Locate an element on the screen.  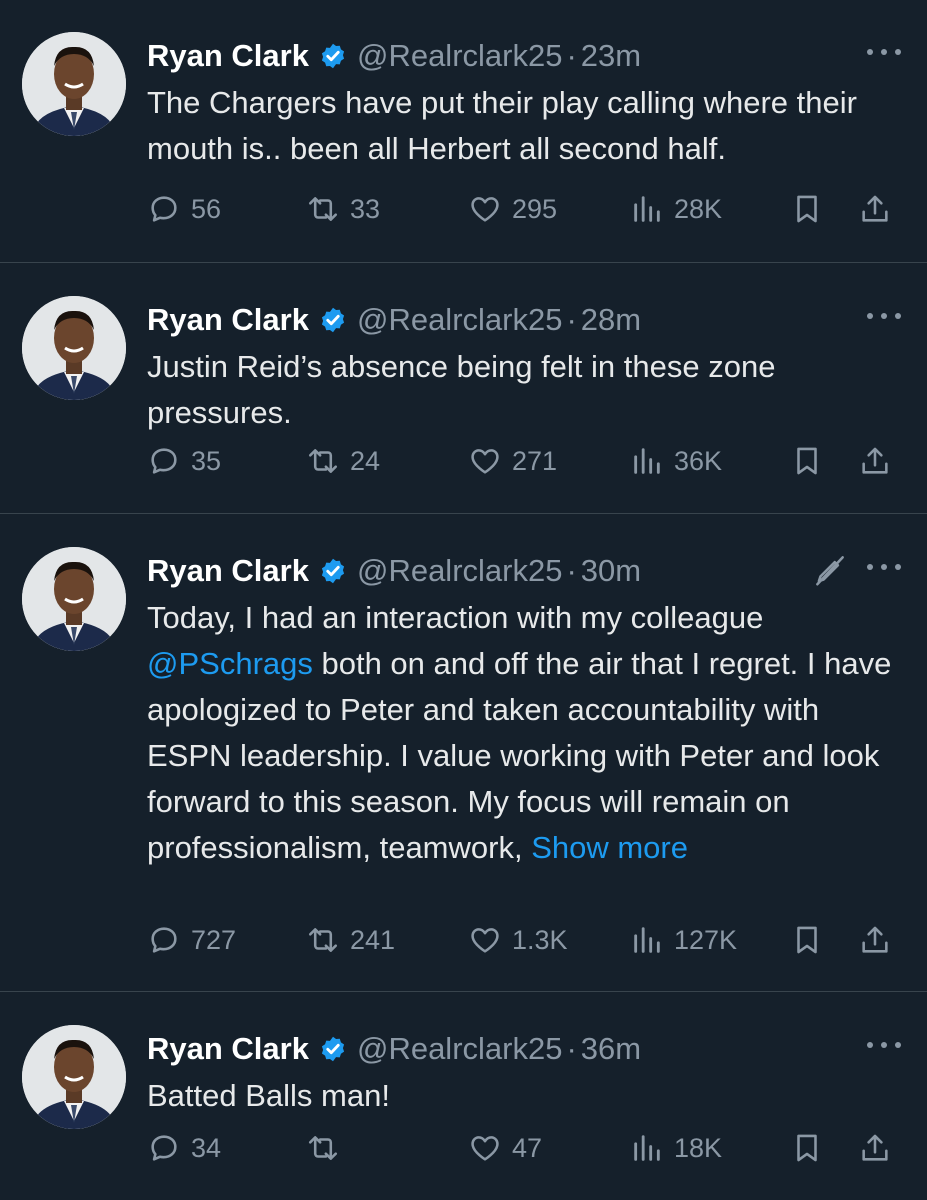
timestamp: 36m is located at coordinates (611, 1049).